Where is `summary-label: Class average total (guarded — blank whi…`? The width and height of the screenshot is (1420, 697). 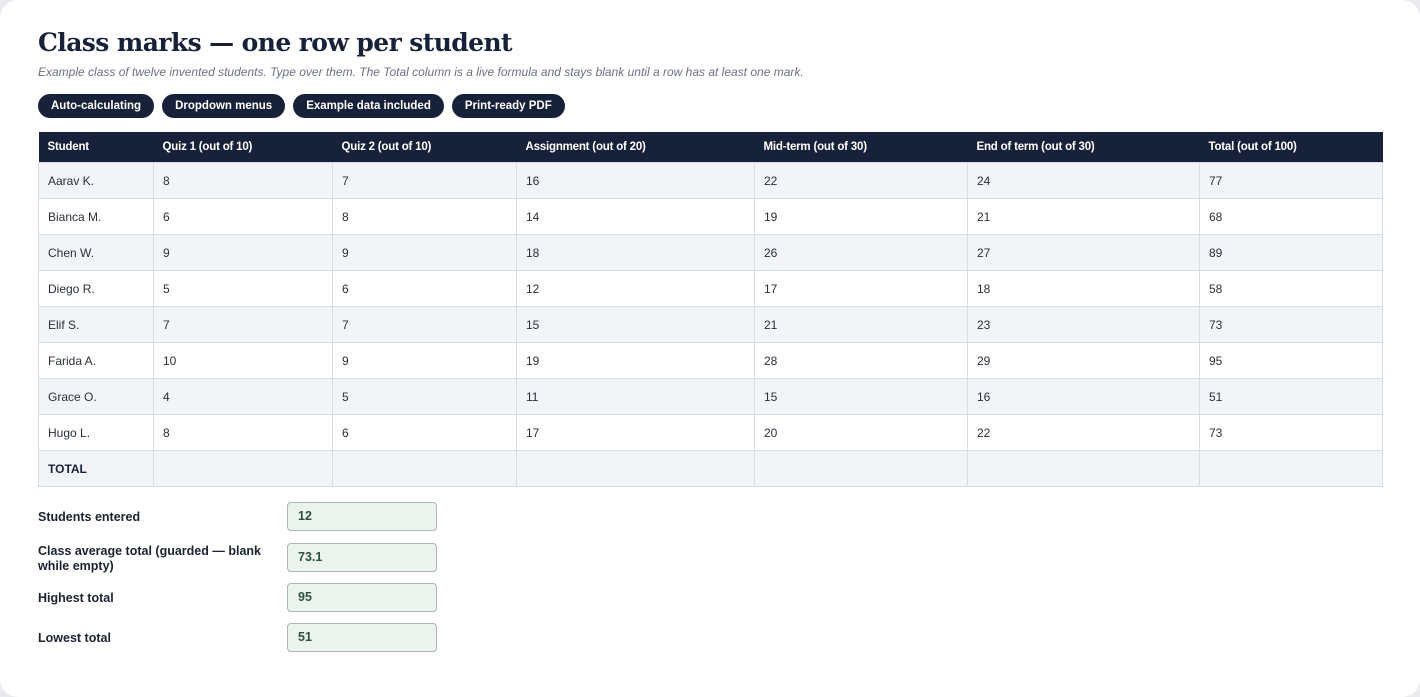 summary-label: Class average total (guarded — blank whi… is located at coordinates (149, 558).